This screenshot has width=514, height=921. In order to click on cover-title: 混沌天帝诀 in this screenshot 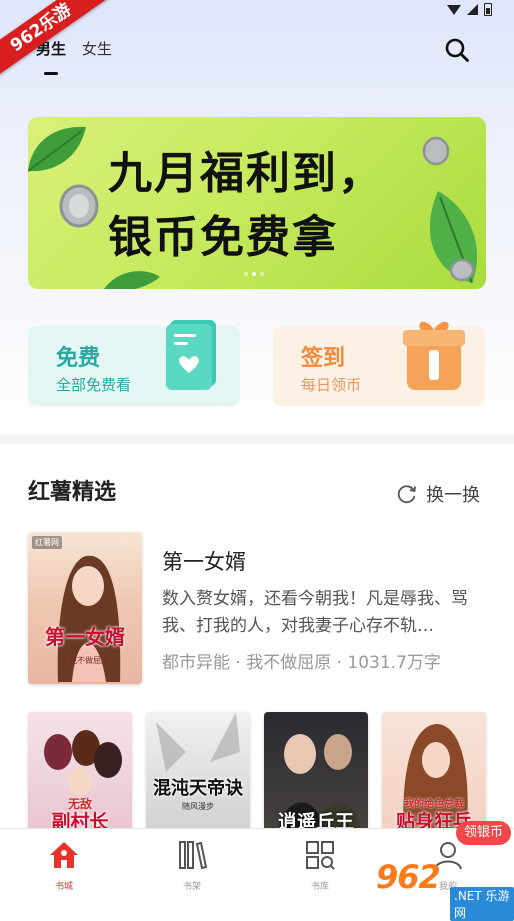, I will do `click(198, 788)`.